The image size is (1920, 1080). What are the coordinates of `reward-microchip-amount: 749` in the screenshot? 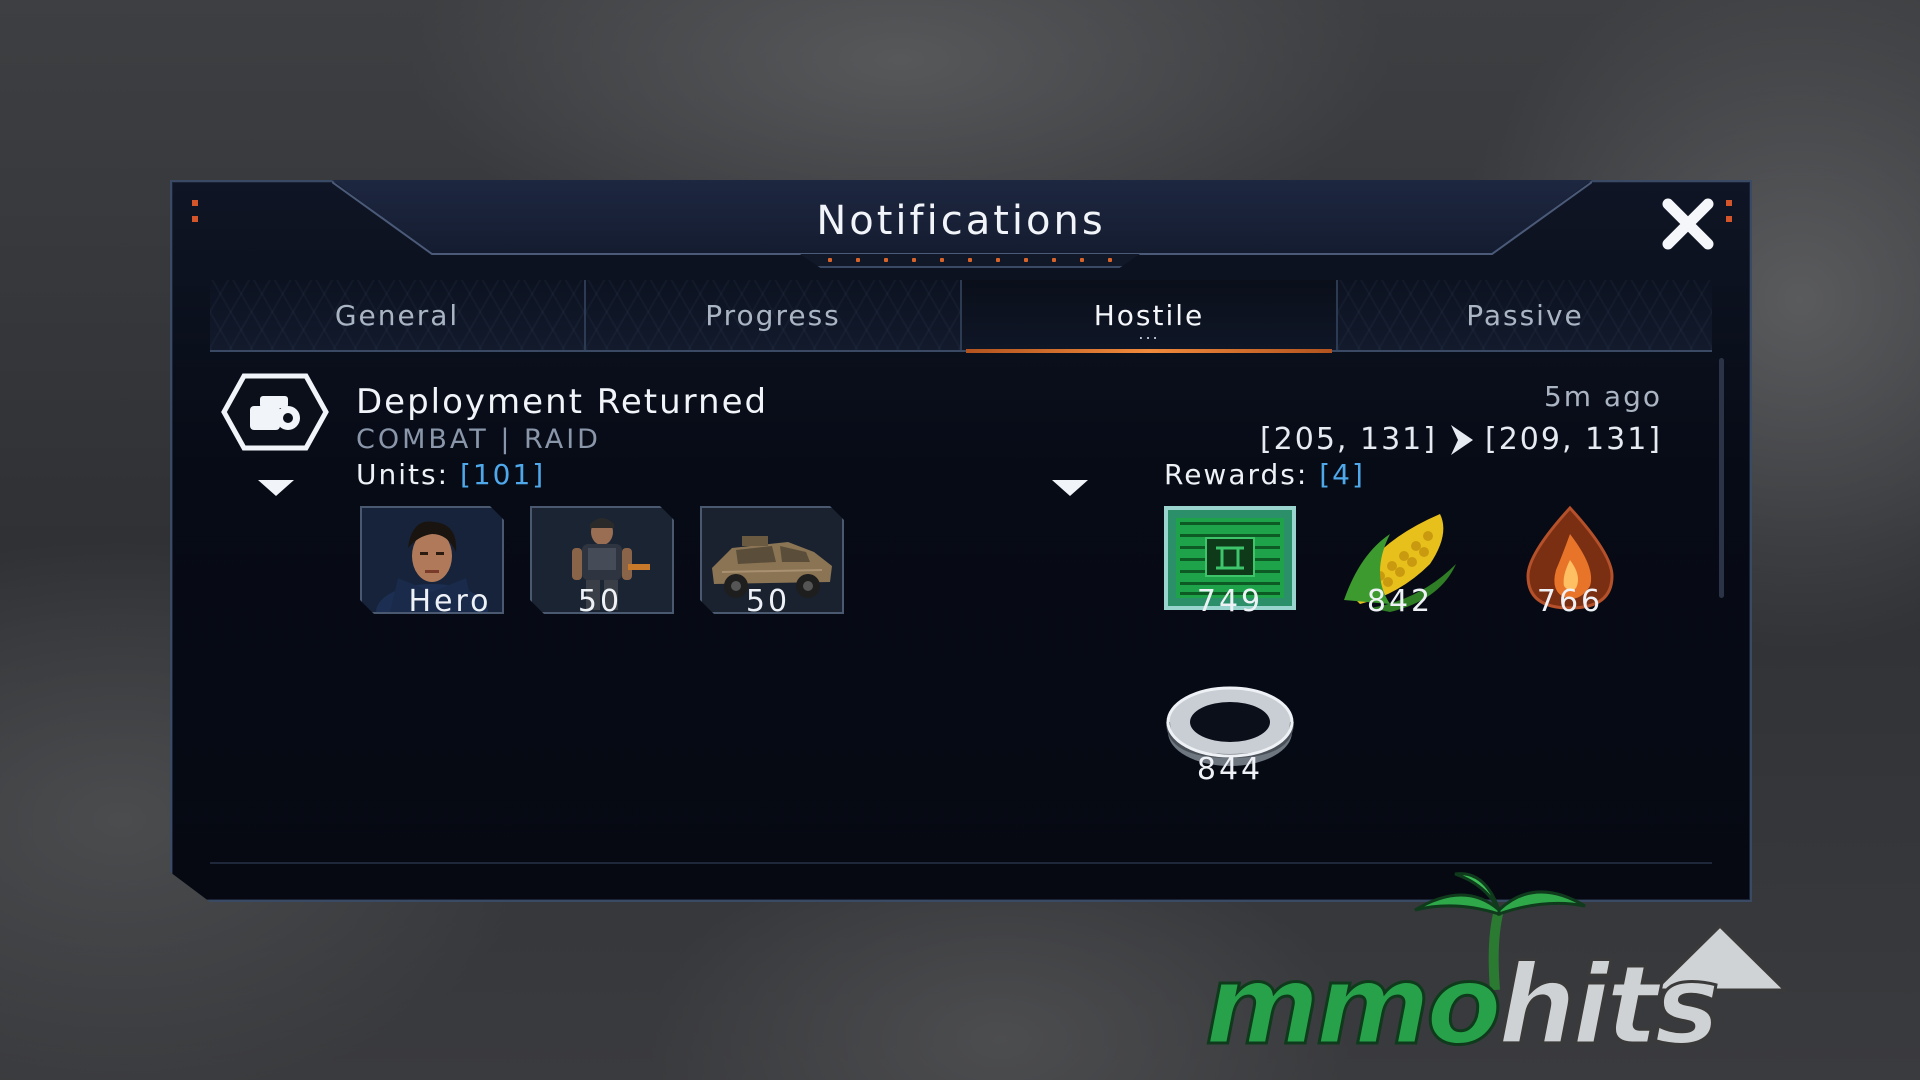 It's located at (1230, 601).